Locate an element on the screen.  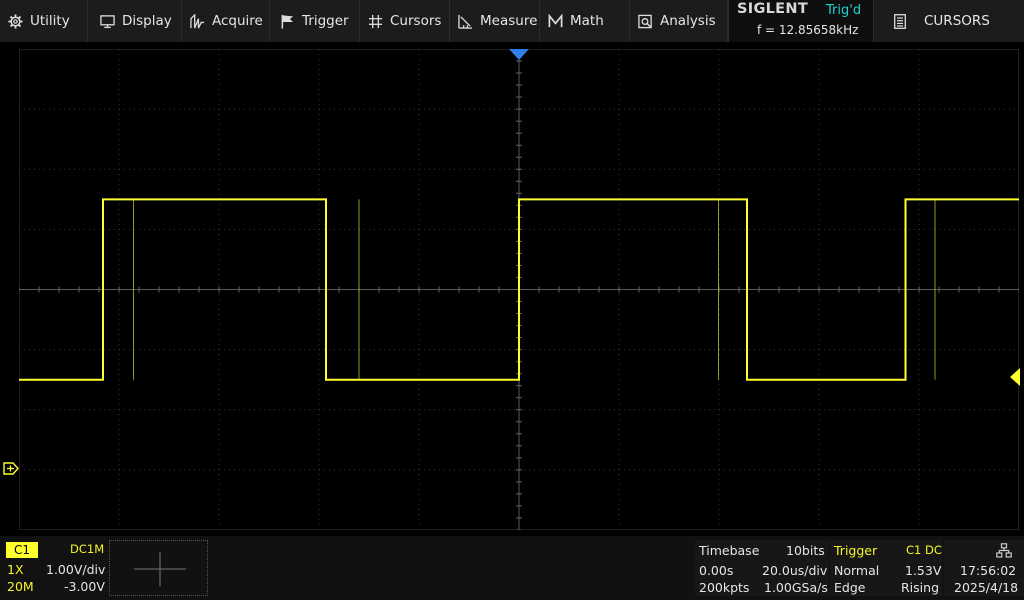
cursors-panel-button: CURSORS is located at coordinates (950, 21).